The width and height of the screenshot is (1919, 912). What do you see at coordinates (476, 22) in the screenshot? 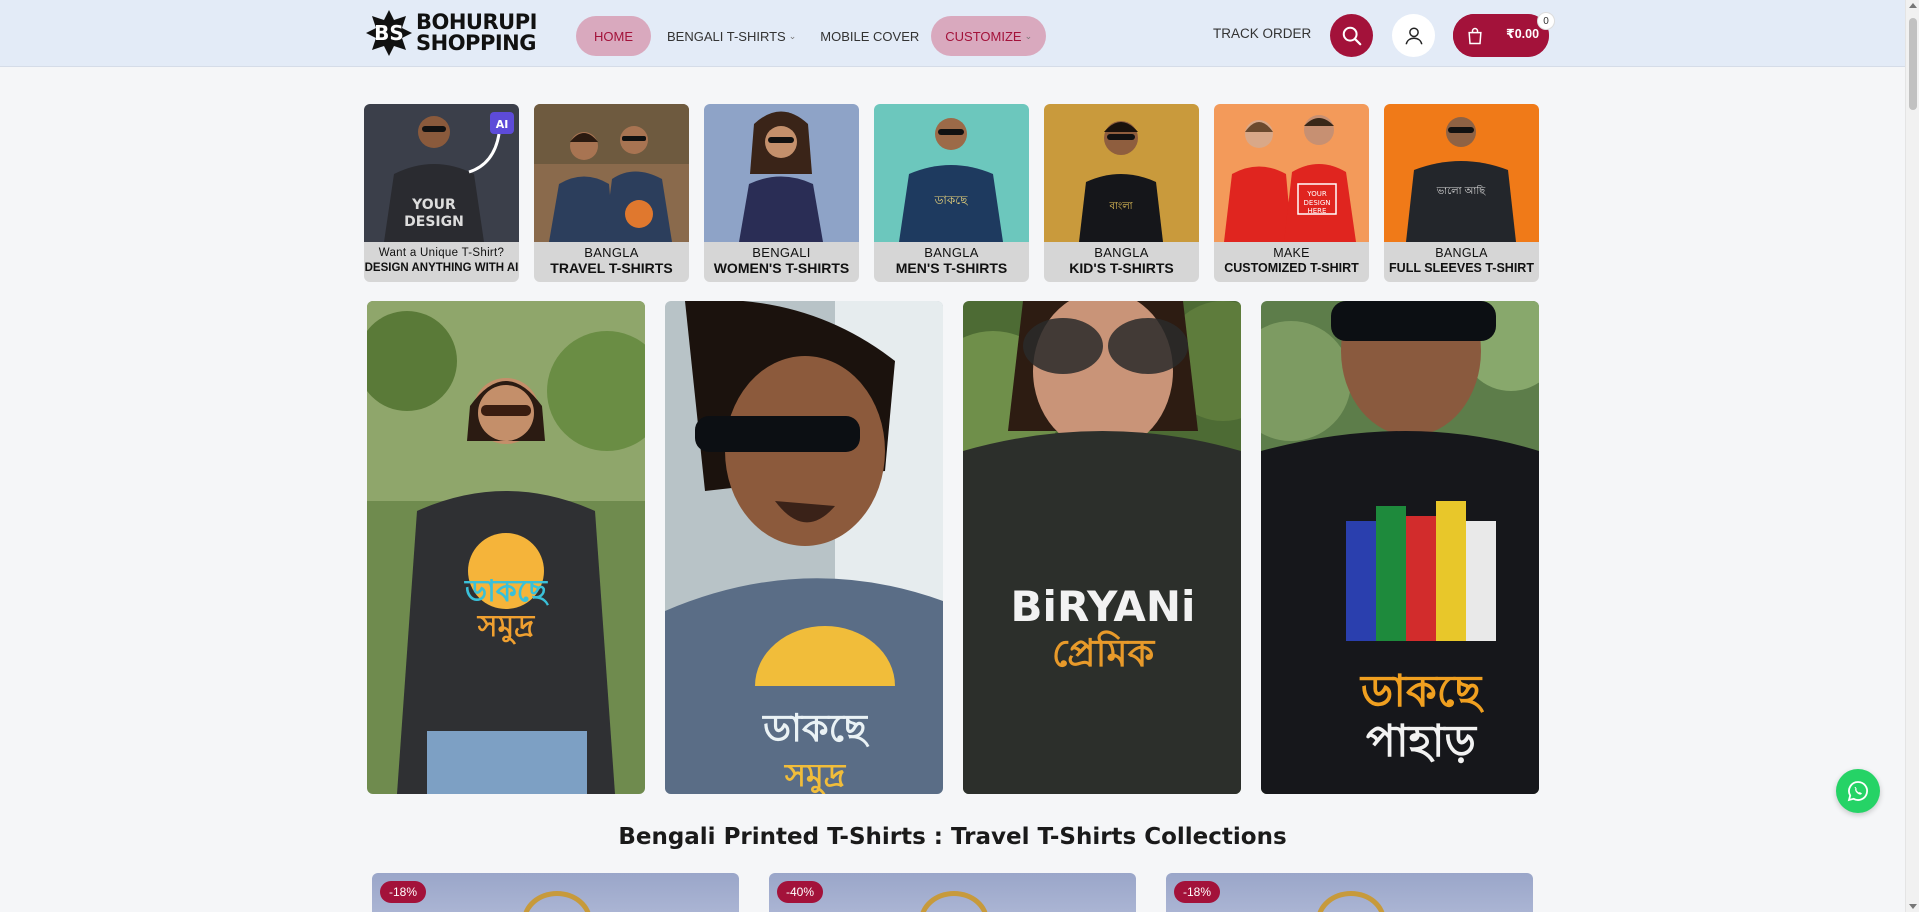
I see `logo-line-1: BOHURUPI` at bounding box center [476, 22].